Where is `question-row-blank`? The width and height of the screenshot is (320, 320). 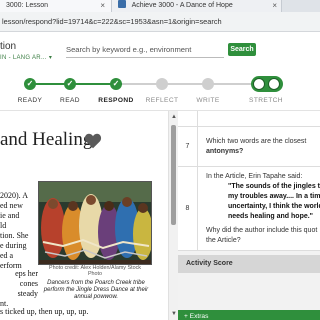
question-row-blank is located at coordinates (249, 119).